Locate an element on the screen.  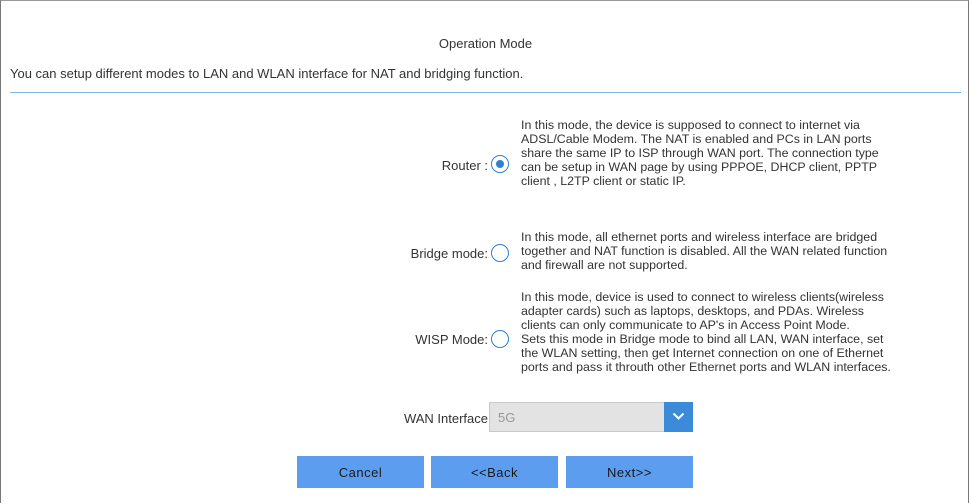
header-divider is located at coordinates (485, 92).